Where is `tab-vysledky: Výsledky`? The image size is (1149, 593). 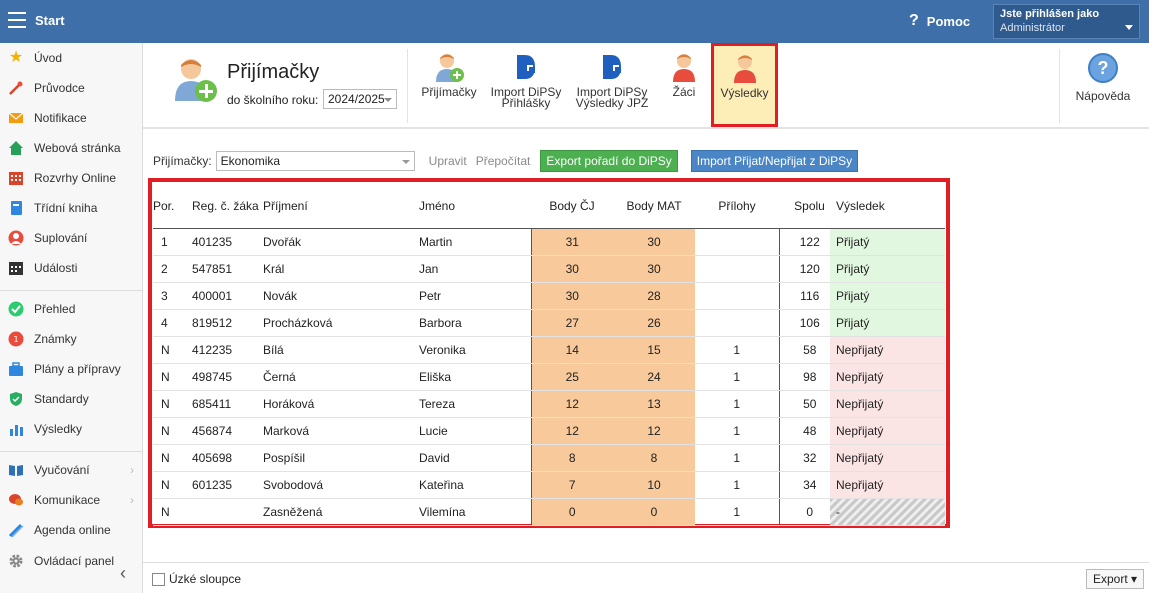 tab-vysledky: Výsledky is located at coordinates (744, 75).